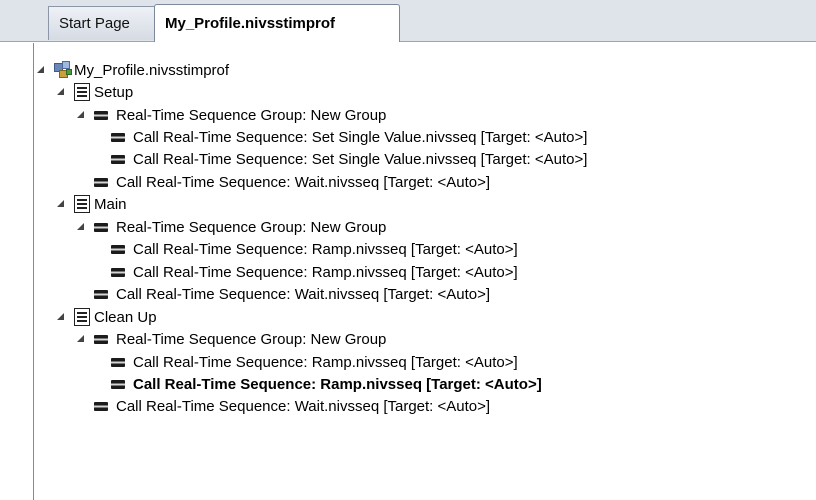 The height and width of the screenshot is (500, 816). What do you see at coordinates (408, 21) in the screenshot?
I see `tab-bar: Start Page My_Profile.nivsstimprof` at bounding box center [408, 21].